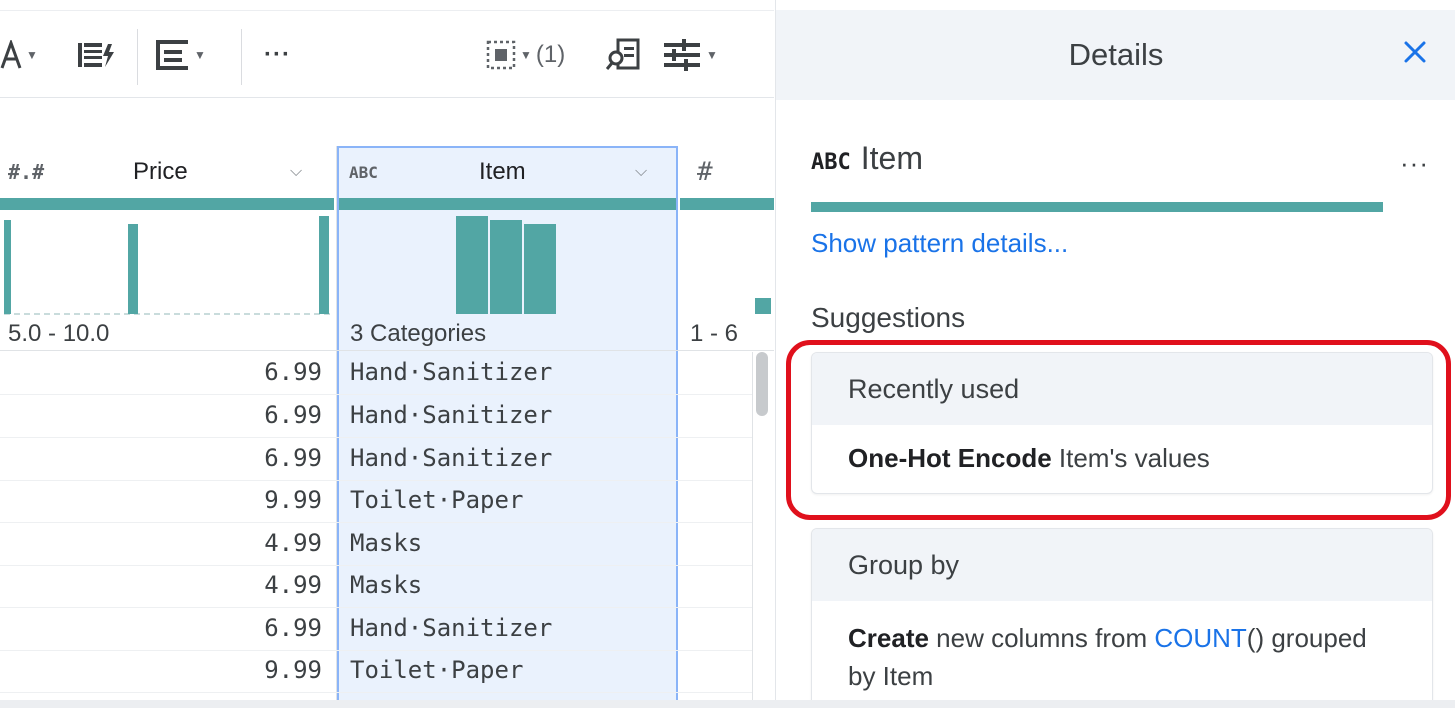 The height and width of the screenshot is (708, 1455). Describe the element at coordinates (172, 55) in the screenshot. I see `row-layout-icon` at that location.